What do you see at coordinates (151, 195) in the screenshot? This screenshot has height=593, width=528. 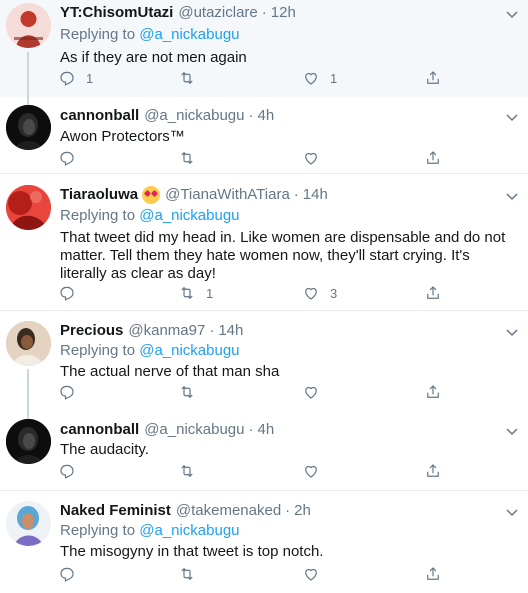 I see `heart-eyes-emoji-icon` at bounding box center [151, 195].